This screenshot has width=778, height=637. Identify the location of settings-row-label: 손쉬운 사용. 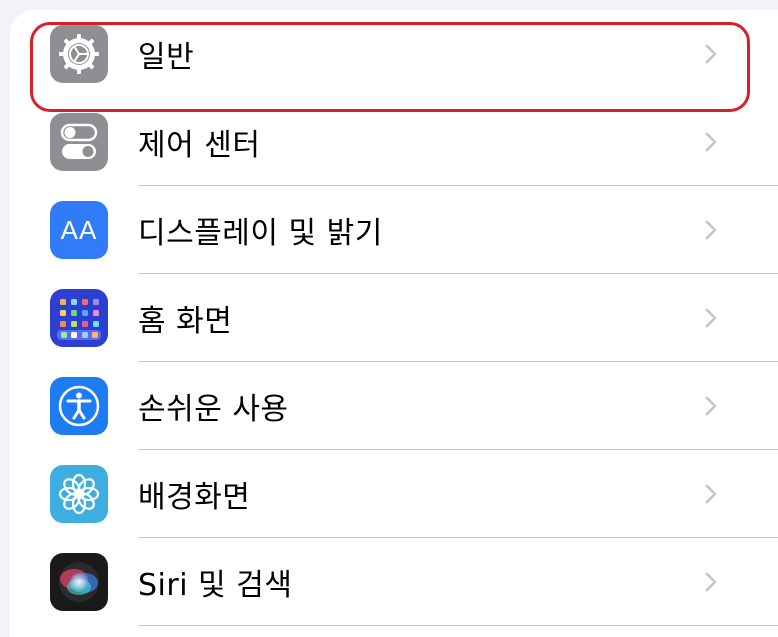
(213, 409).